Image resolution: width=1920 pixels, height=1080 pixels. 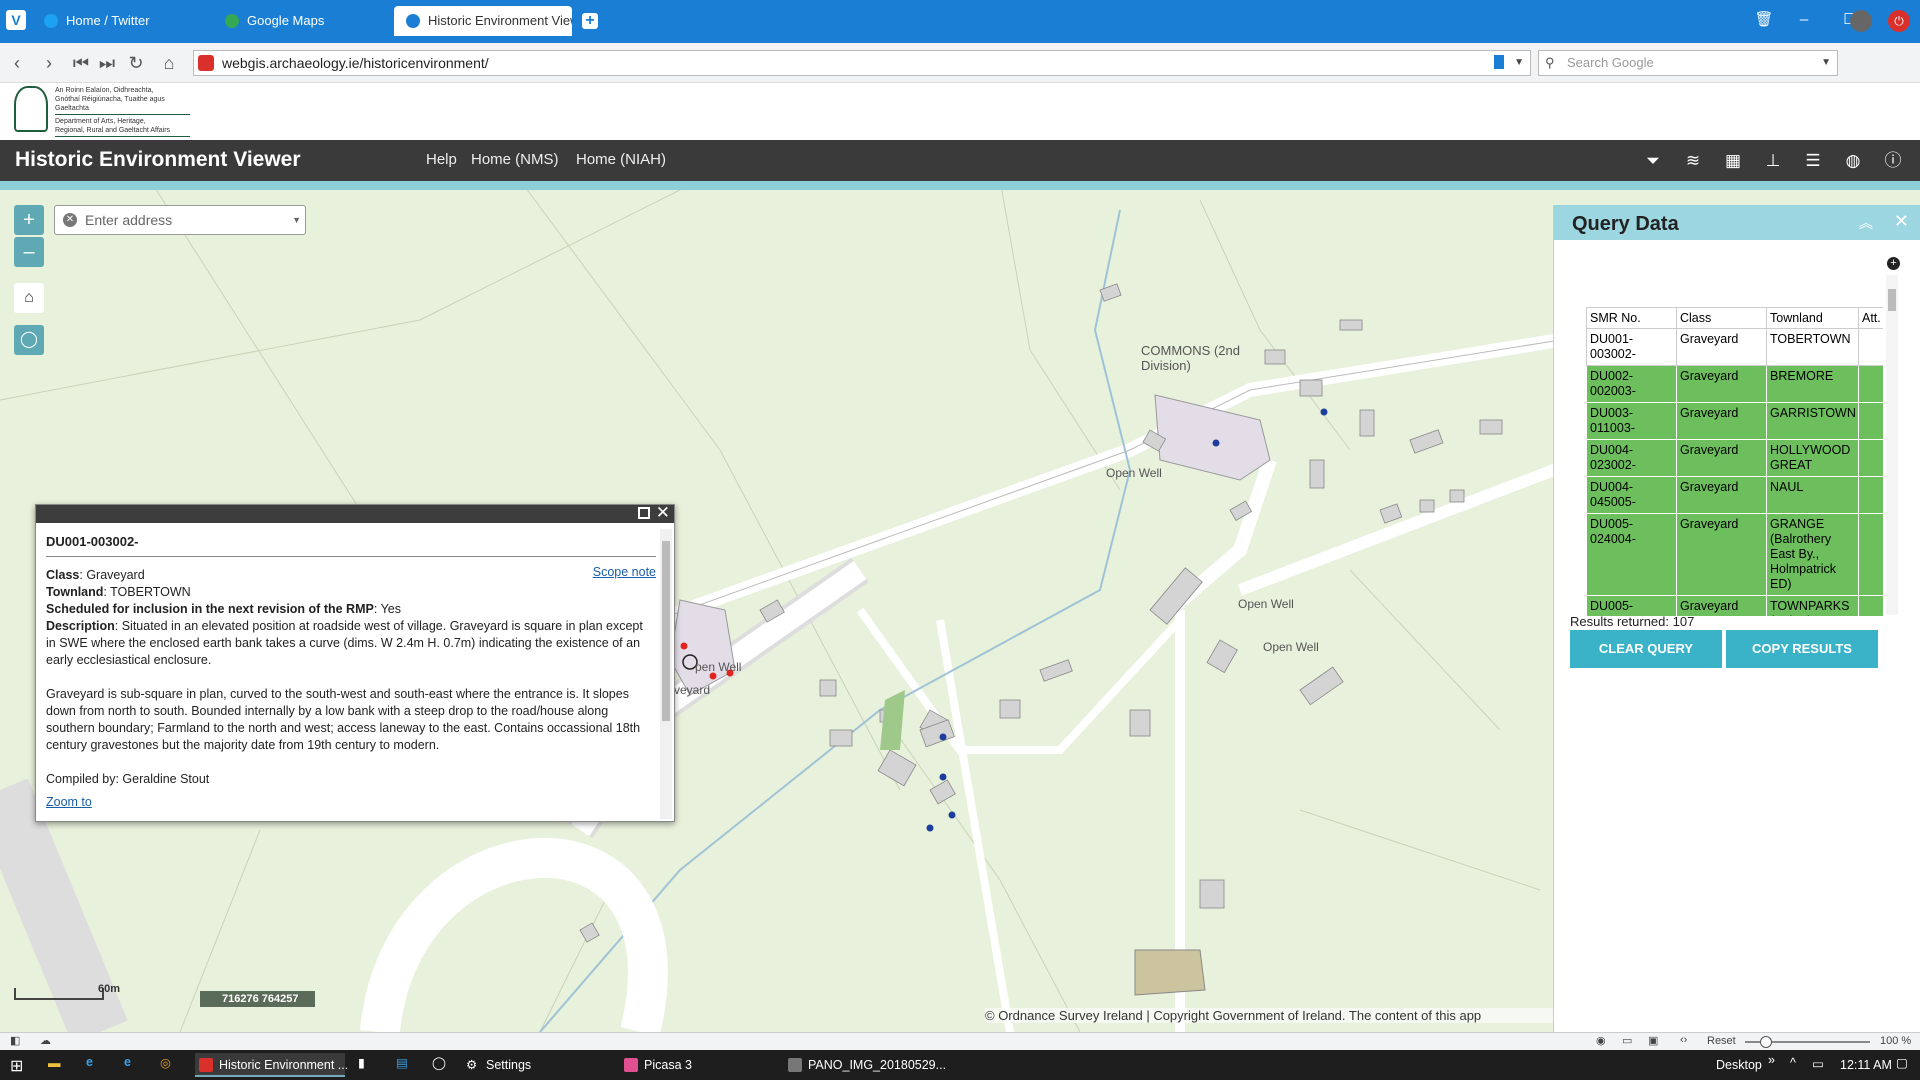 What do you see at coordinates (1733, 161) in the screenshot?
I see `grid-icon: ▦` at bounding box center [1733, 161].